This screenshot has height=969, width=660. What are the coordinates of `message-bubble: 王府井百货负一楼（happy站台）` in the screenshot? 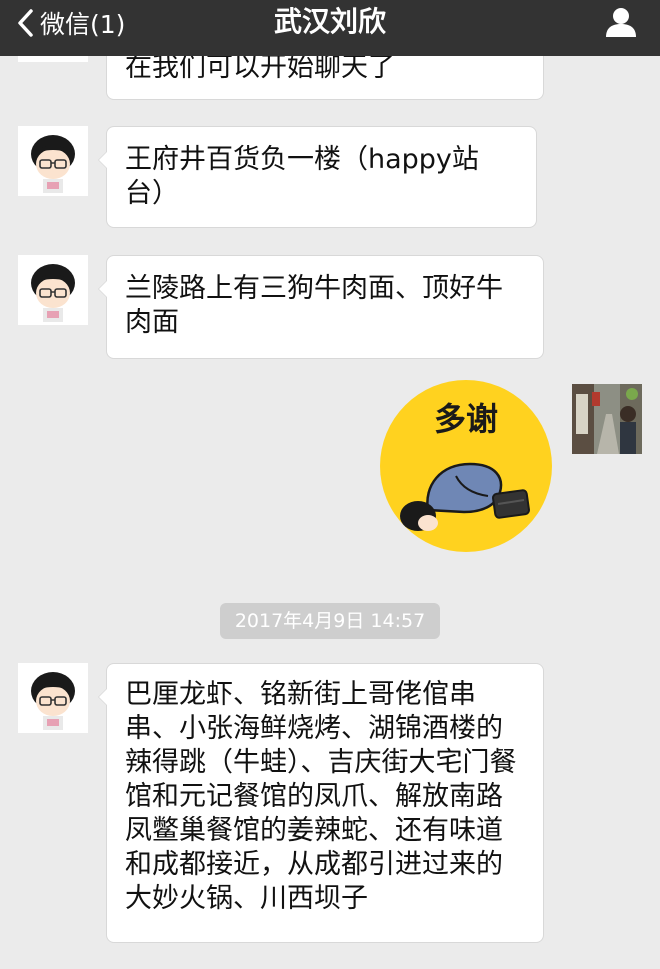 It's located at (317, 177).